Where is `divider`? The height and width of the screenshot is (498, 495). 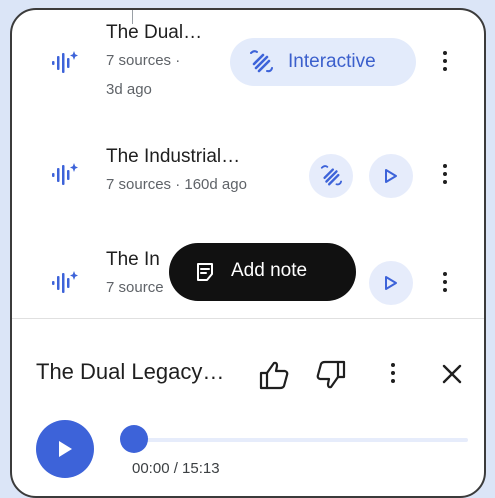
divider is located at coordinates (248, 318).